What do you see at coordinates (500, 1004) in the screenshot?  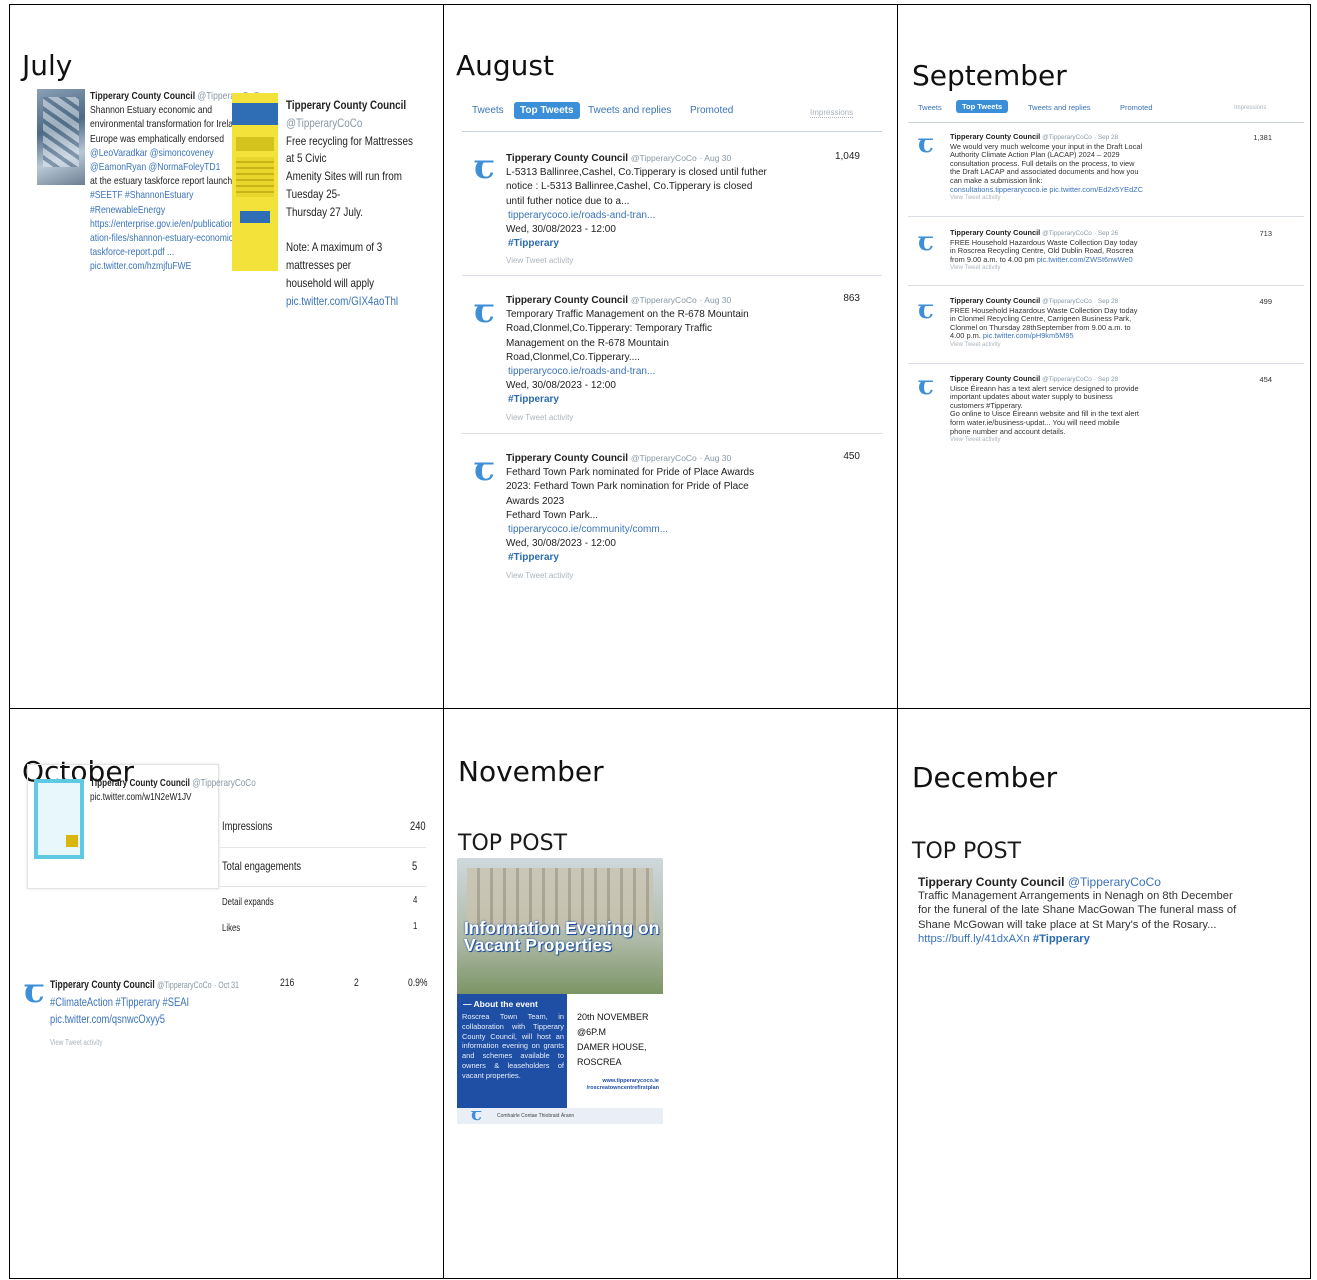 I see `poster-about-heading: — About the event` at bounding box center [500, 1004].